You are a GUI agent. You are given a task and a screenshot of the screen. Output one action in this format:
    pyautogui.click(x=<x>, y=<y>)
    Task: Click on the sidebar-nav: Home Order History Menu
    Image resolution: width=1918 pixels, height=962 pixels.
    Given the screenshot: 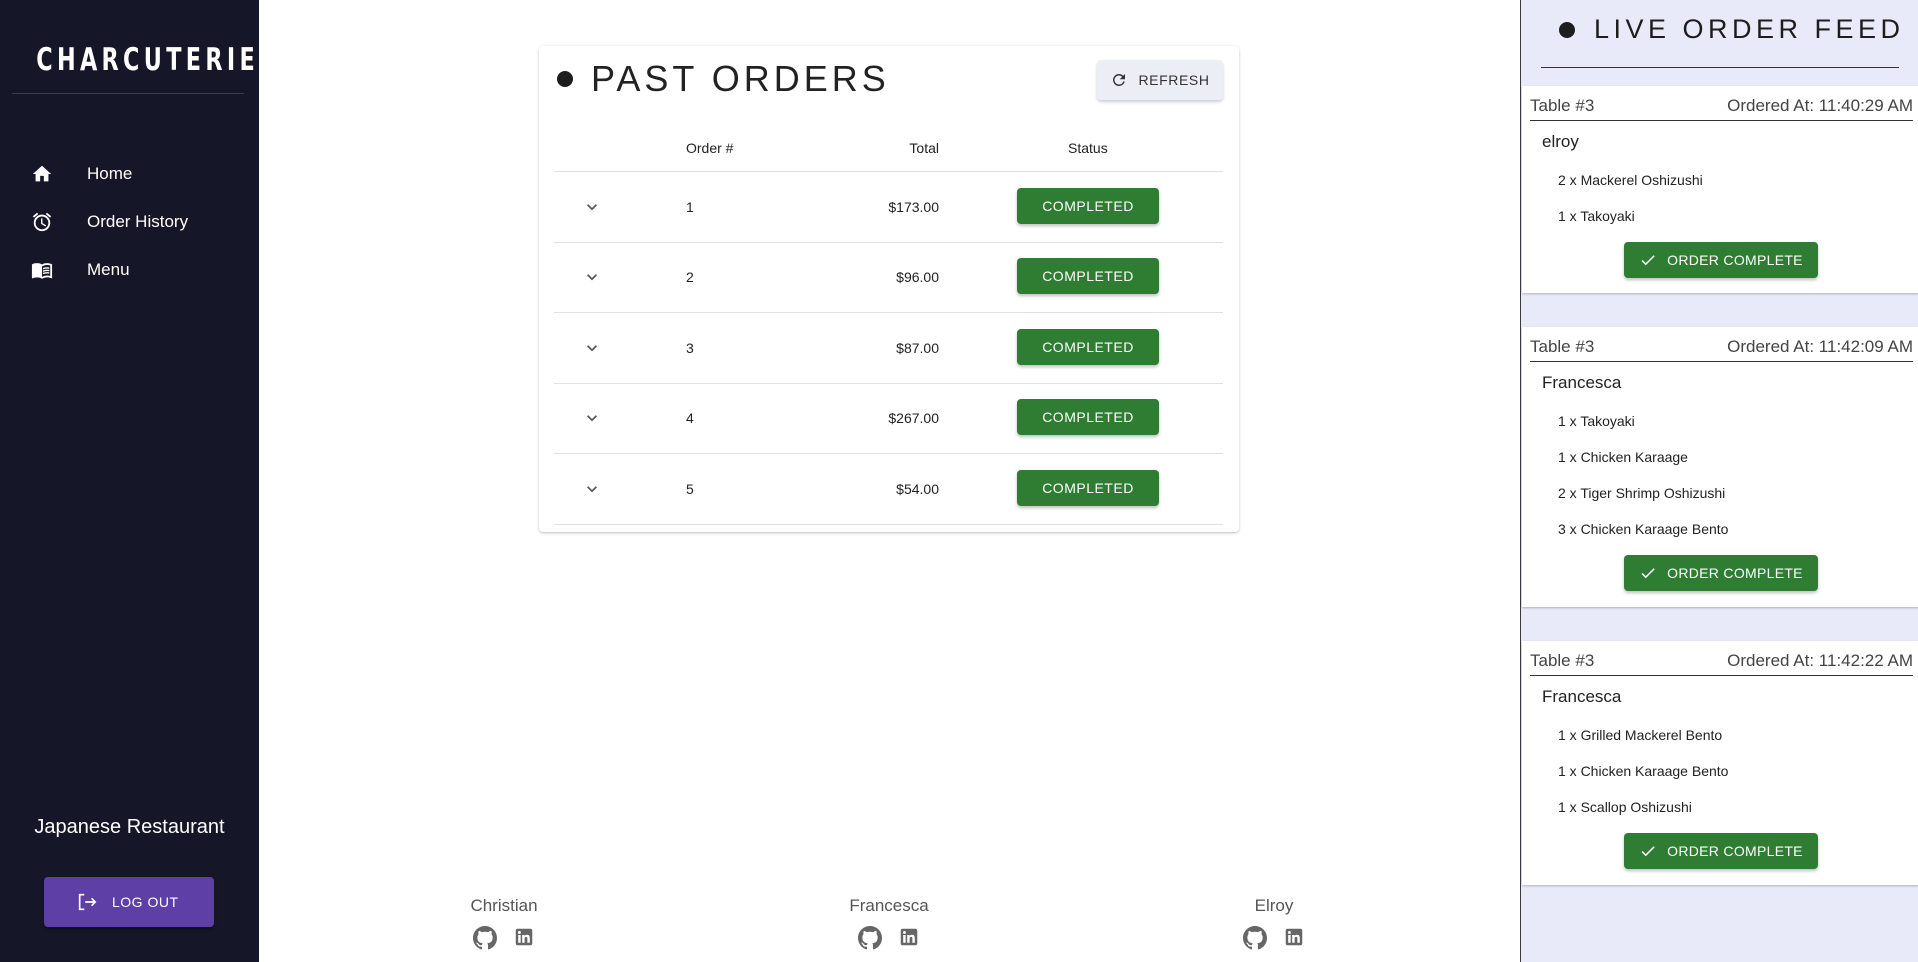 What is the action you would take?
    pyautogui.click(x=129, y=222)
    